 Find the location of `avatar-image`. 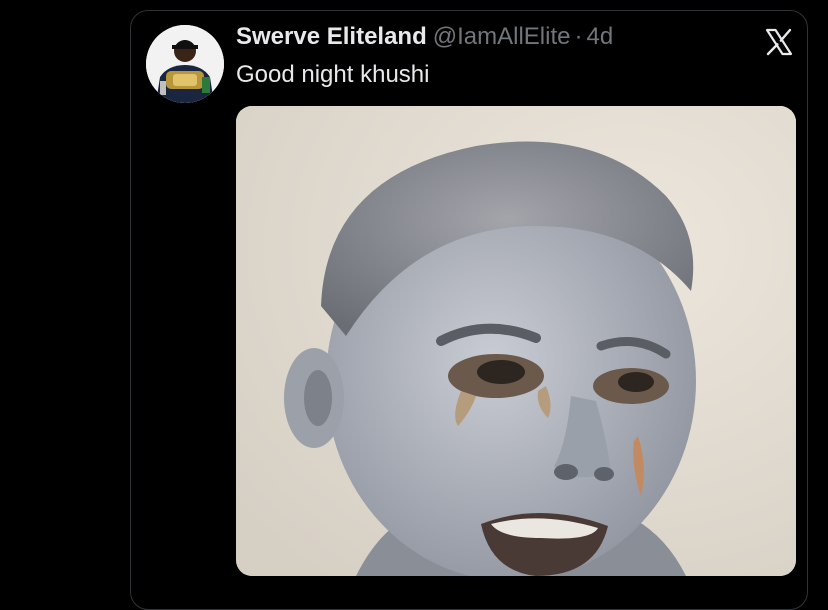

avatar-image is located at coordinates (185, 64).